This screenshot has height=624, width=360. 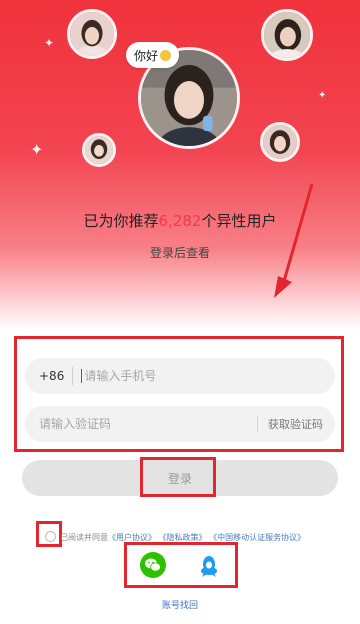 I want to click on annotation-box-checkbox, so click(x=49, y=534).